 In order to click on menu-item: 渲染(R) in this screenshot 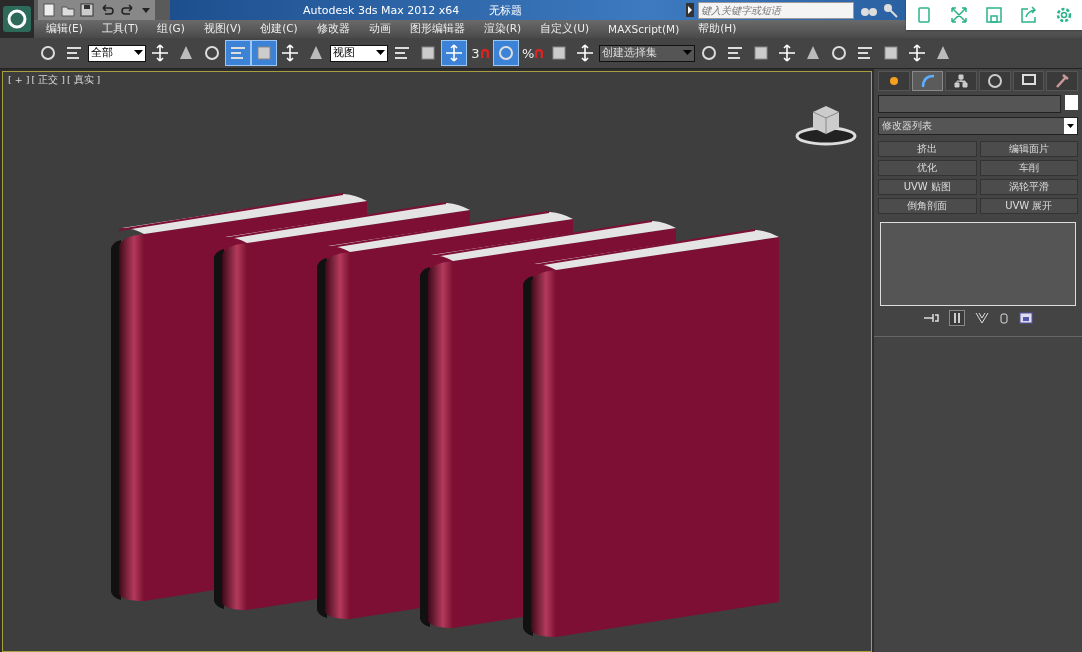, I will do `click(502, 29)`.